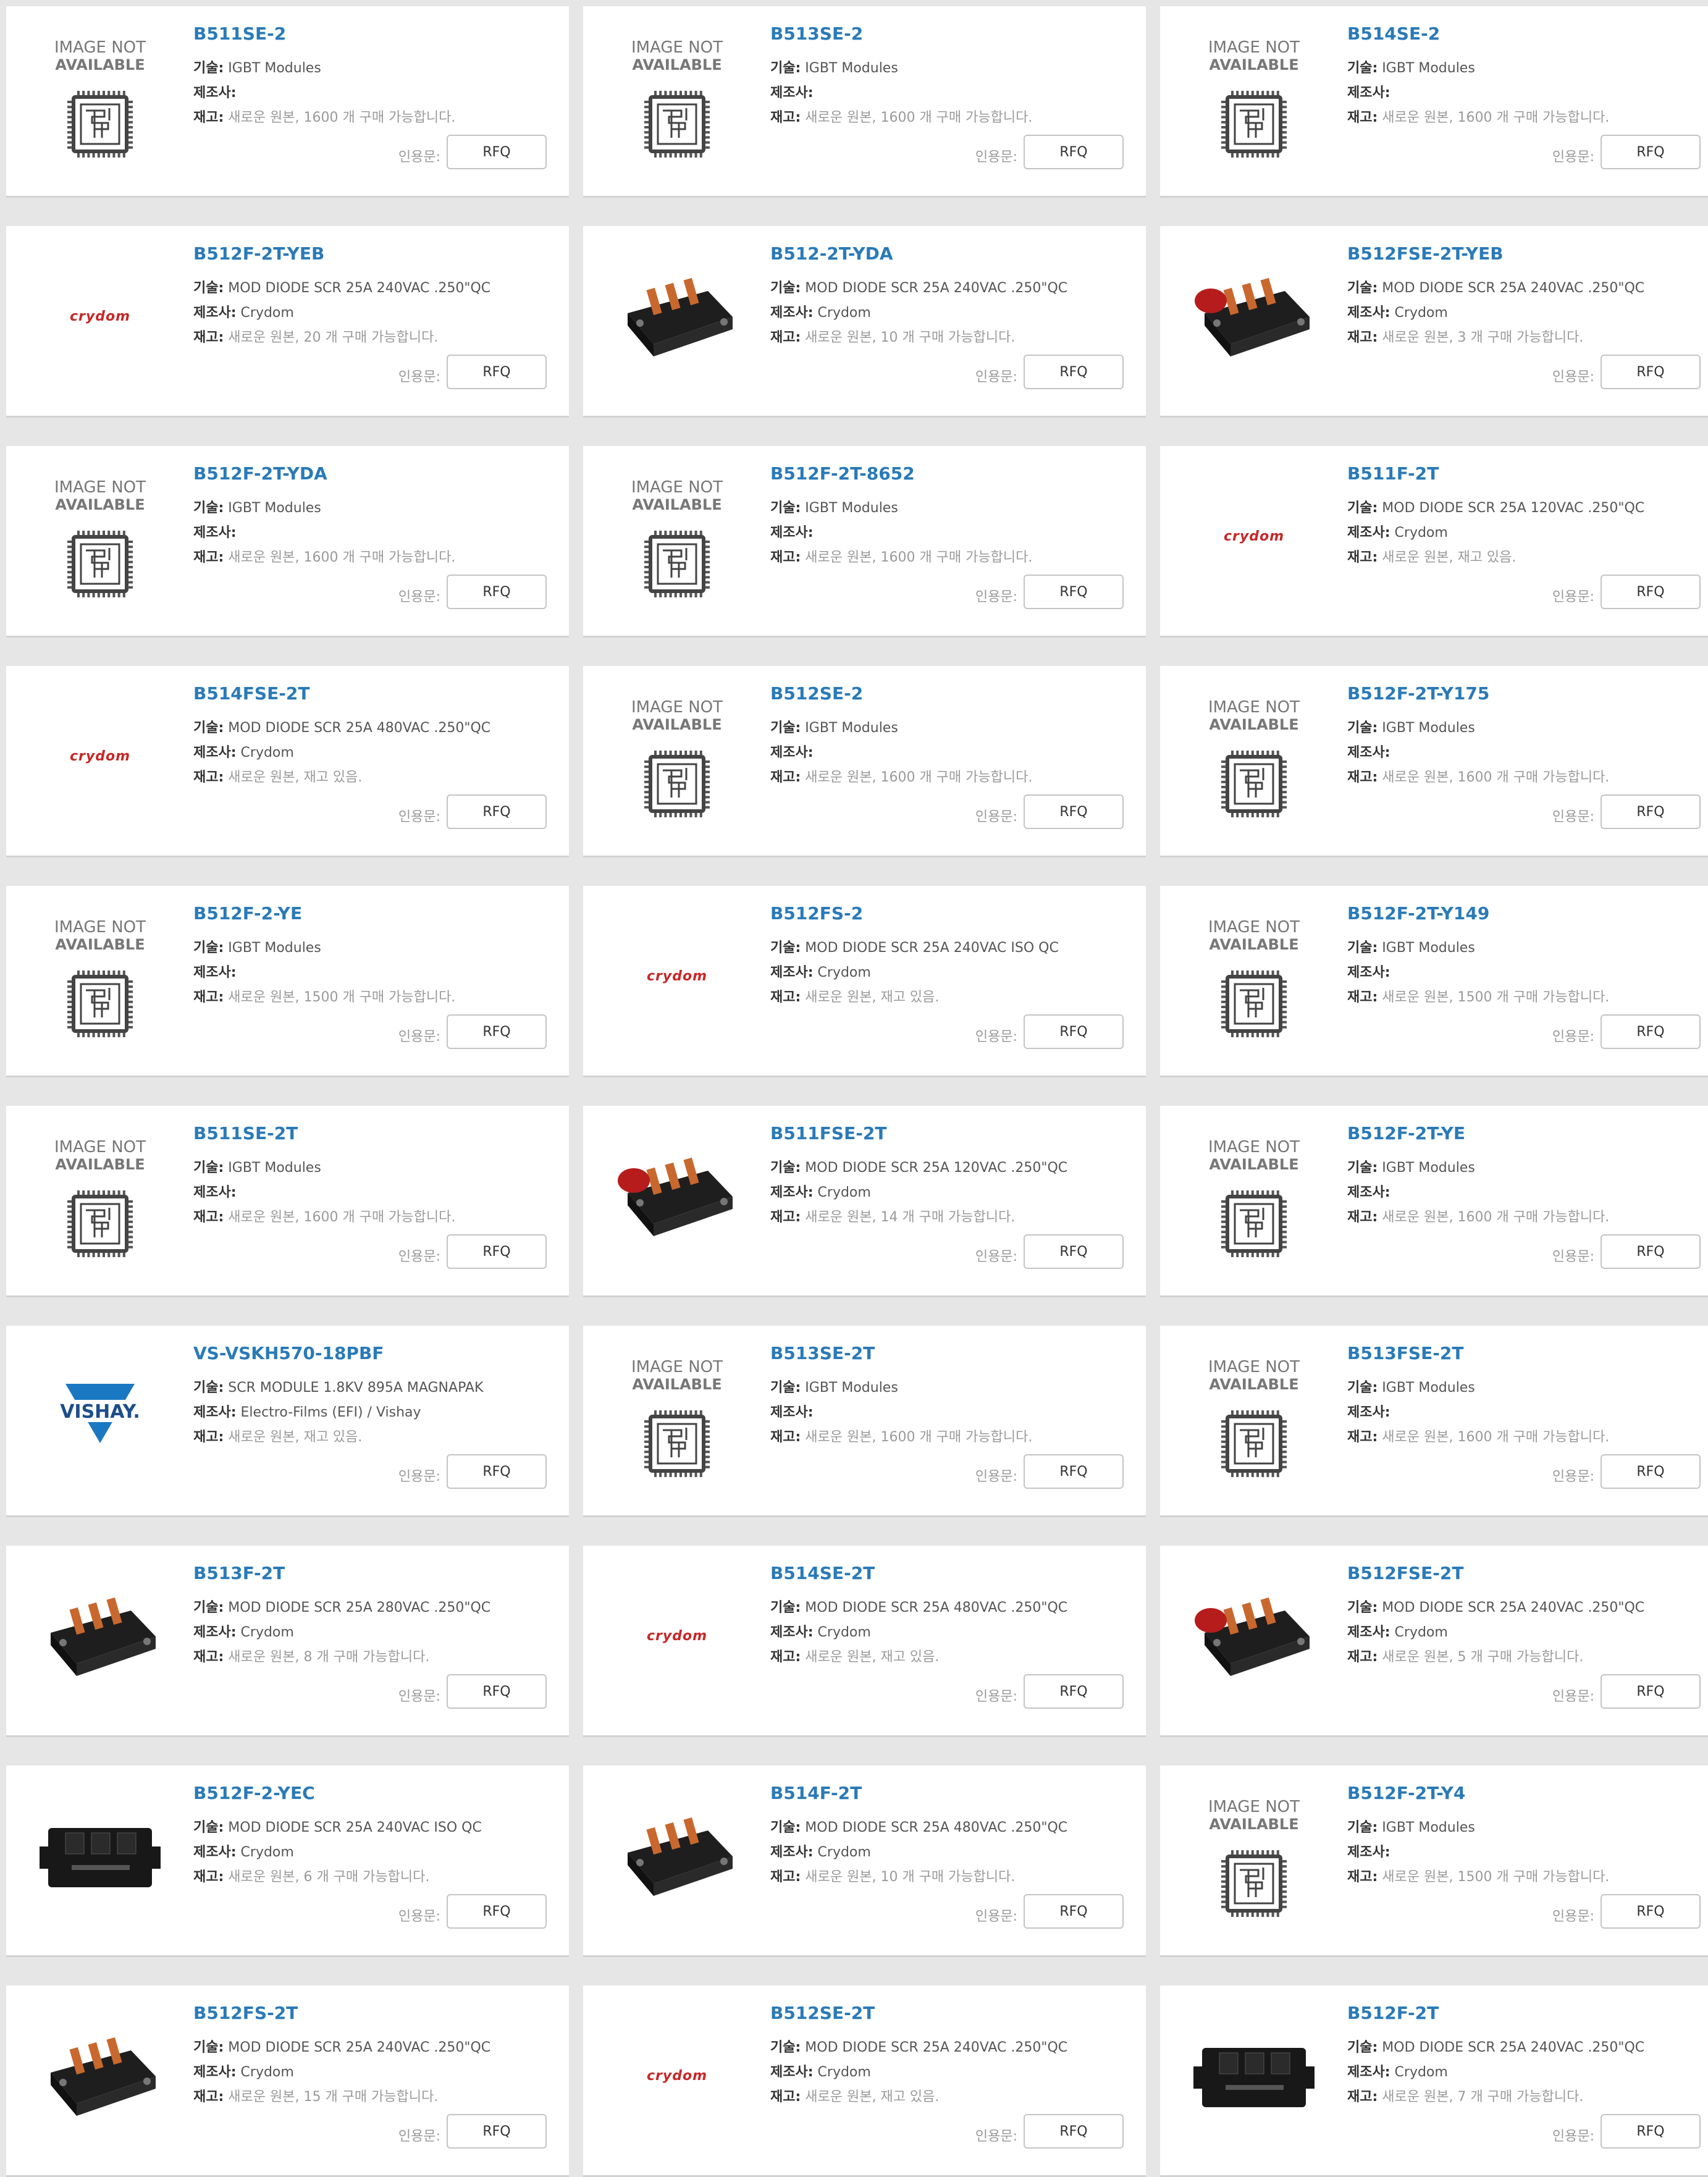  I want to click on na-text-2: AVAILABLE, so click(1253, 725).